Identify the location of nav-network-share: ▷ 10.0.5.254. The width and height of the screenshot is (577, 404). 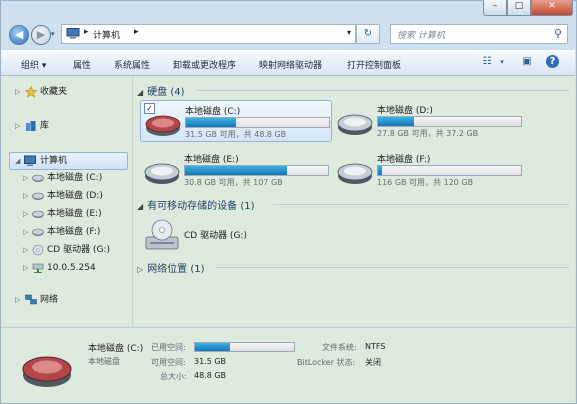
(66, 268).